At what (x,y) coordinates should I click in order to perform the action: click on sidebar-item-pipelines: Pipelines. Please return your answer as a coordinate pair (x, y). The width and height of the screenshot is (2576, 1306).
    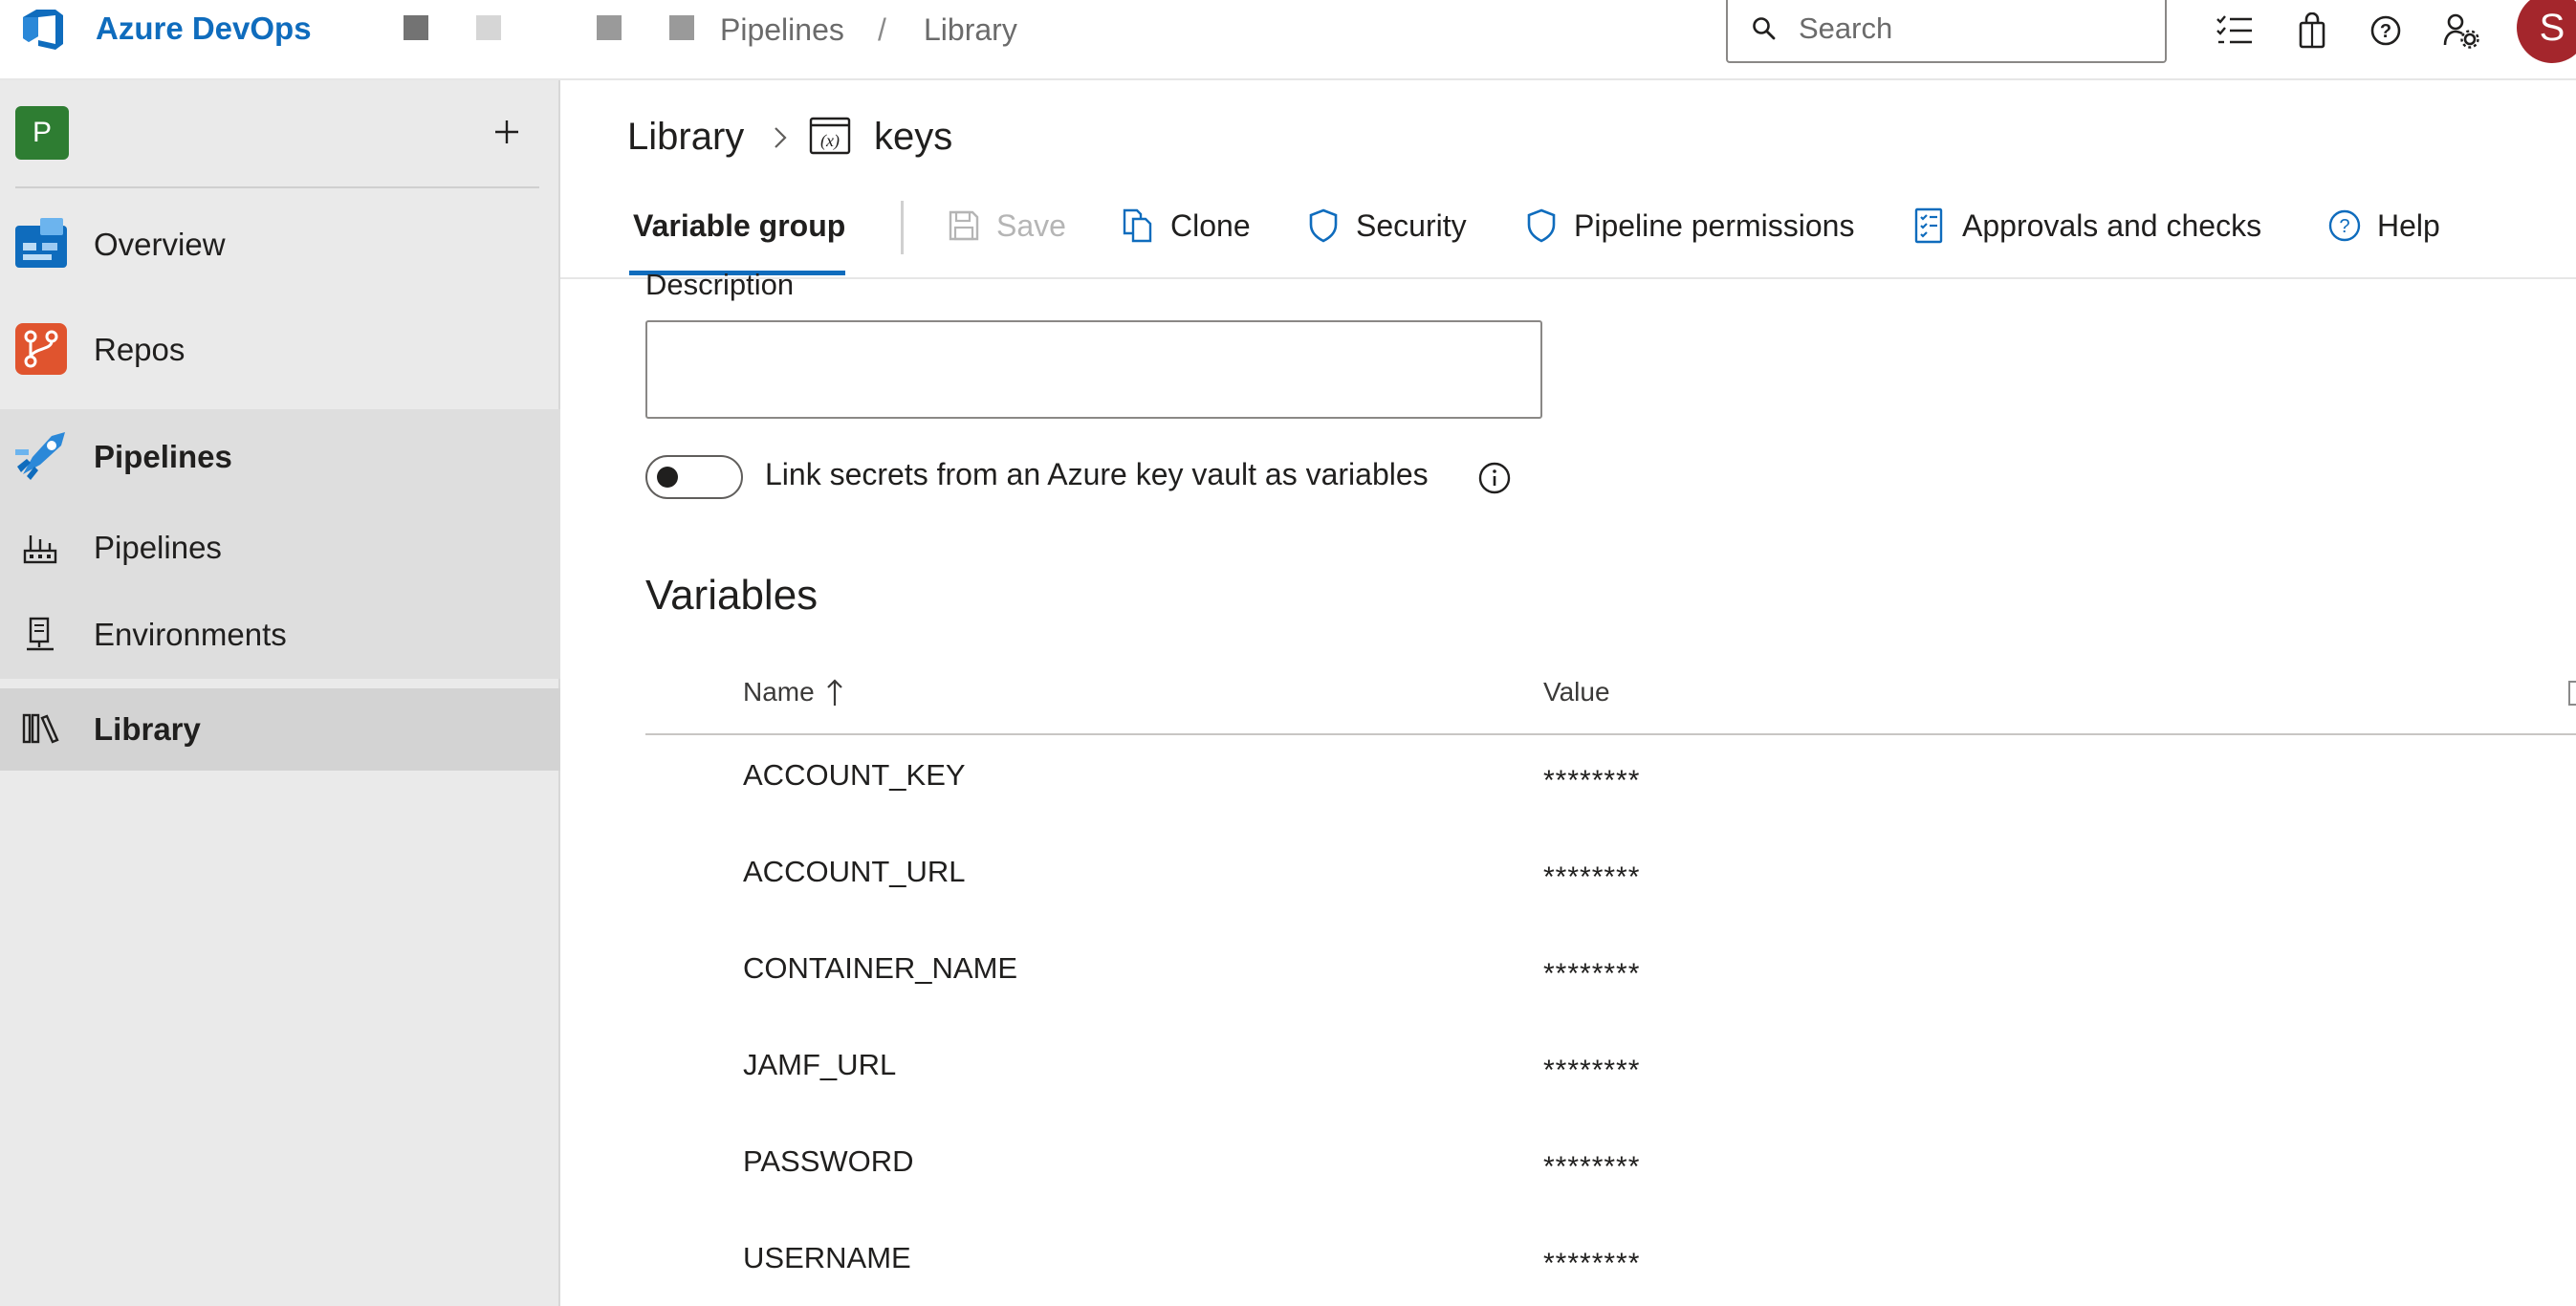
    Looking at the image, I should click on (280, 548).